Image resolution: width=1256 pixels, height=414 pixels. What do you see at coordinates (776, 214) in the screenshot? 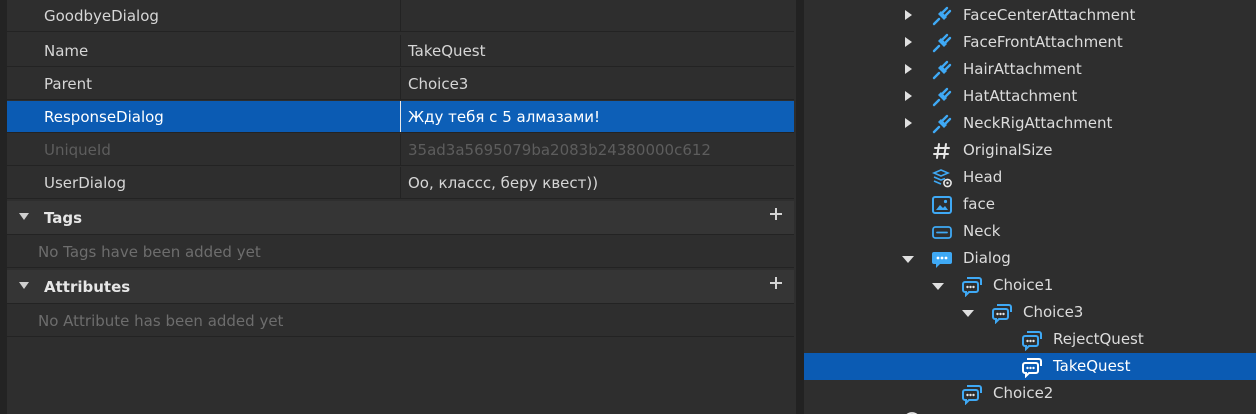
I see `add-tag-plus-icon` at bounding box center [776, 214].